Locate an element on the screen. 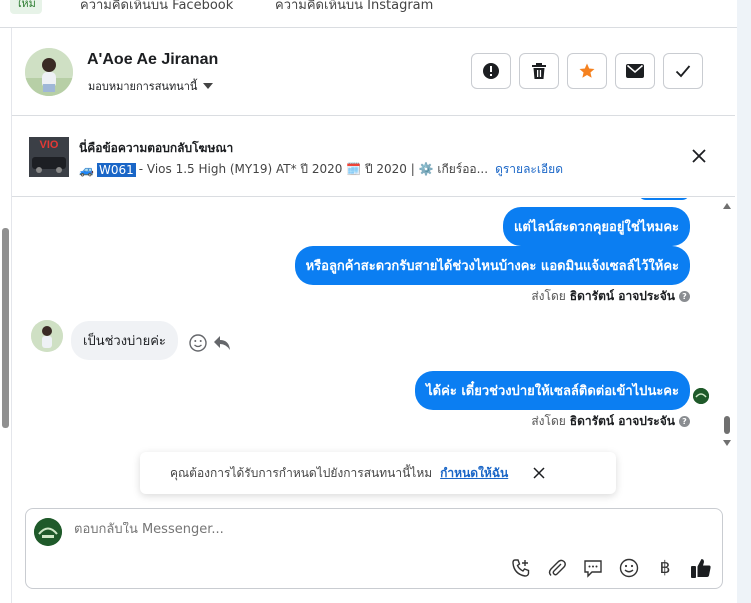 The width and height of the screenshot is (751, 603). conversation-header: A'Aoe Ae Jiranan มอบหมายการสนทนานี้ is located at coordinates (373, 72).